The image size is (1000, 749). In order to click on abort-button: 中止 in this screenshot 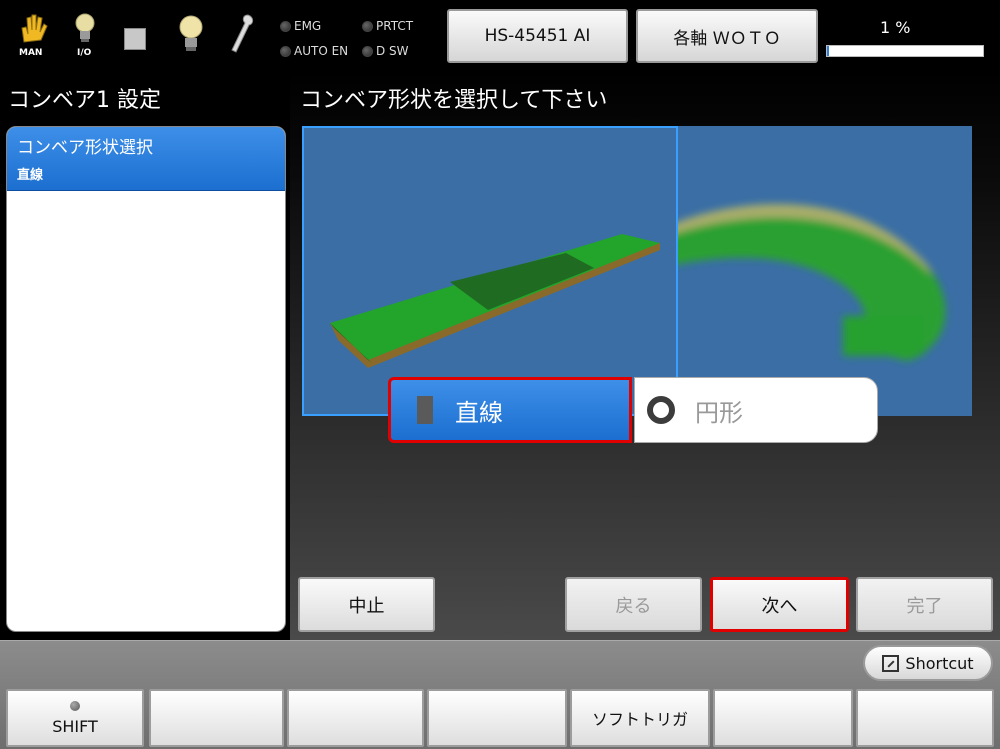, I will do `click(366, 604)`.